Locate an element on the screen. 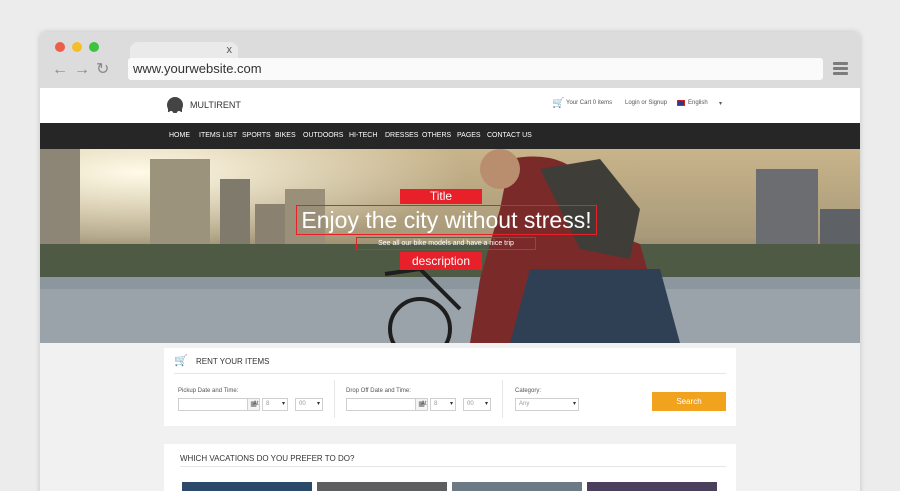 The height and width of the screenshot is (491, 900). nav-item-home: HOME is located at coordinates (179, 135).